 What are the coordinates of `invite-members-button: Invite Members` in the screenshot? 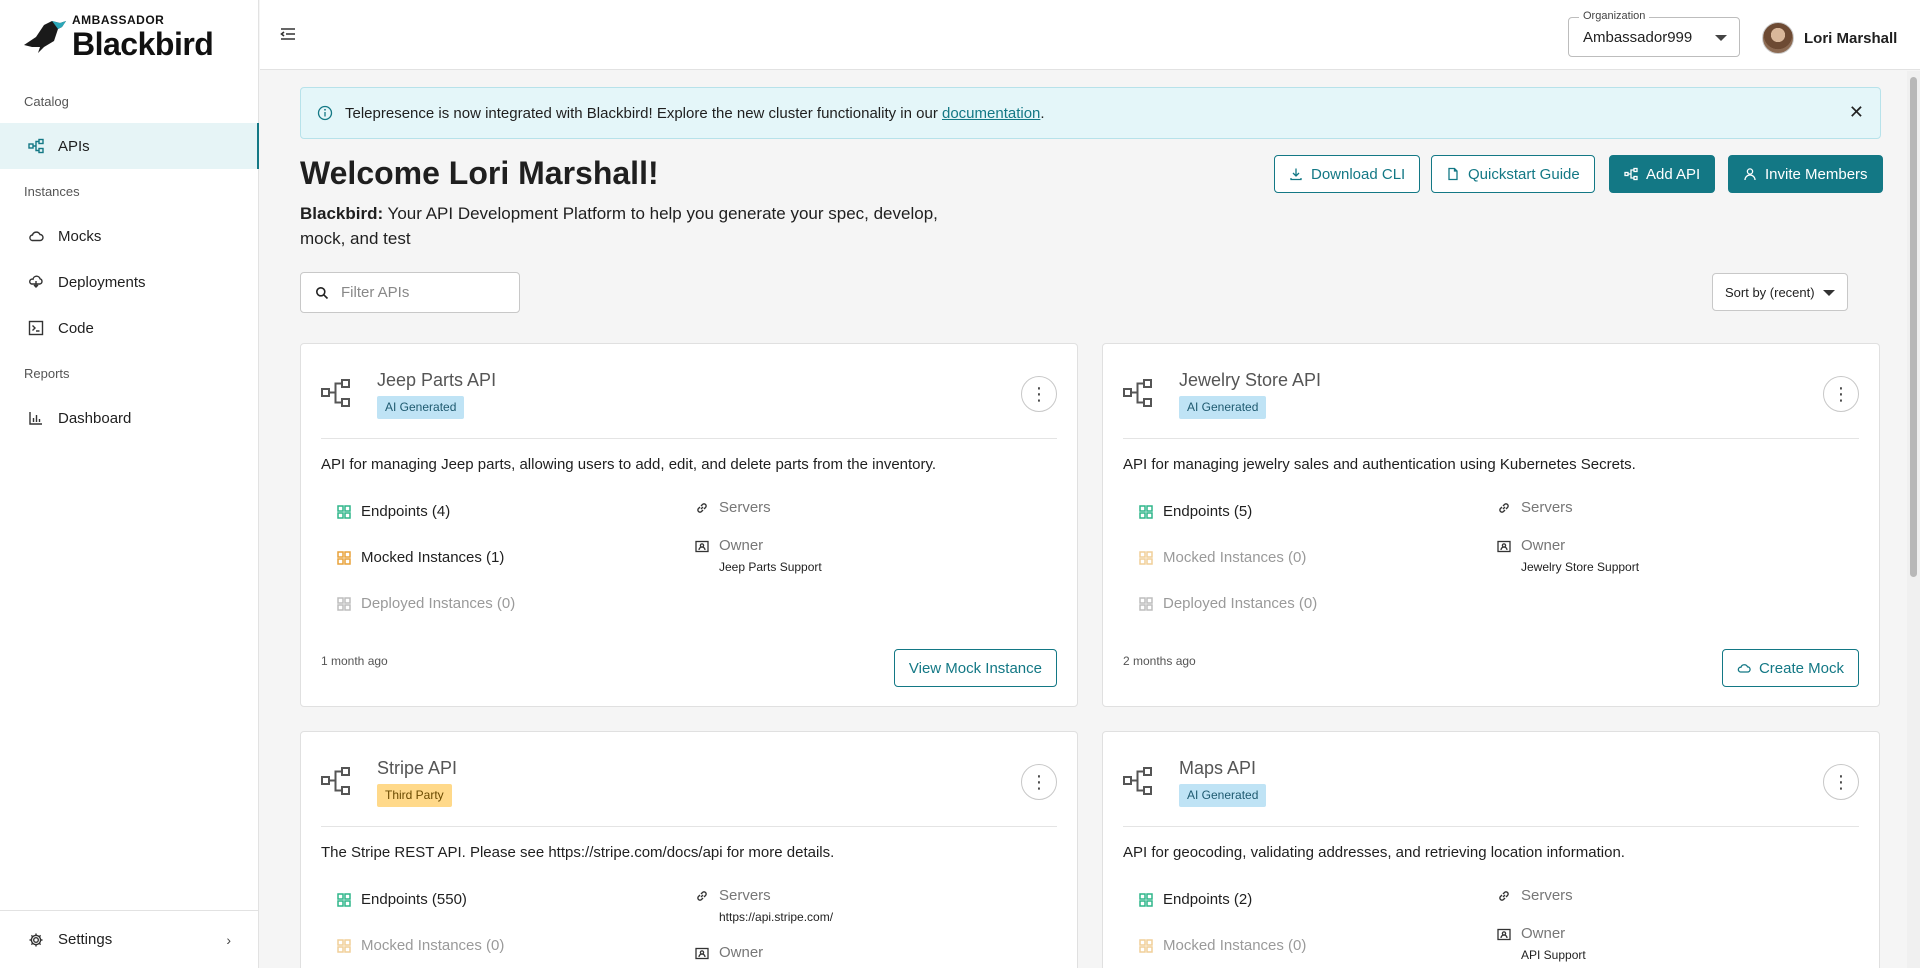 It's located at (1805, 174).